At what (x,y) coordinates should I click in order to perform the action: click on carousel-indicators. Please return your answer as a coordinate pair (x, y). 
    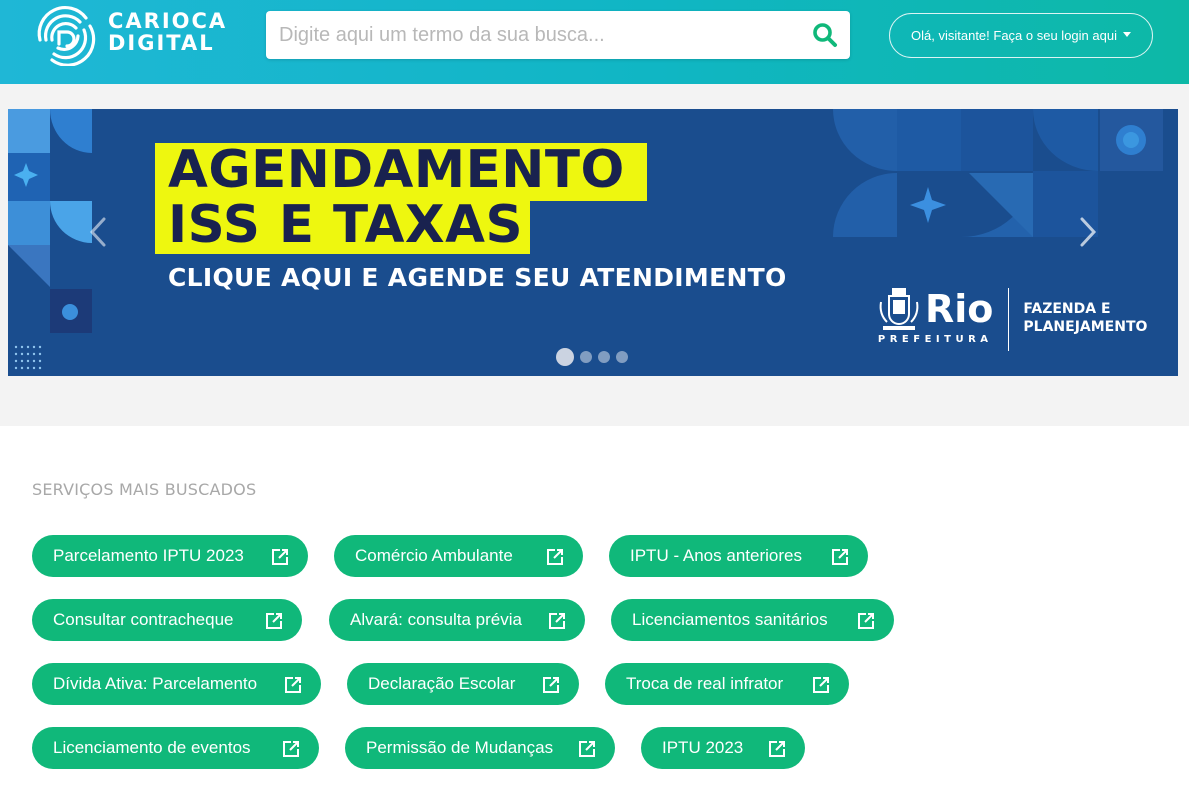
    Looking at the image, I should click on (595, 357).